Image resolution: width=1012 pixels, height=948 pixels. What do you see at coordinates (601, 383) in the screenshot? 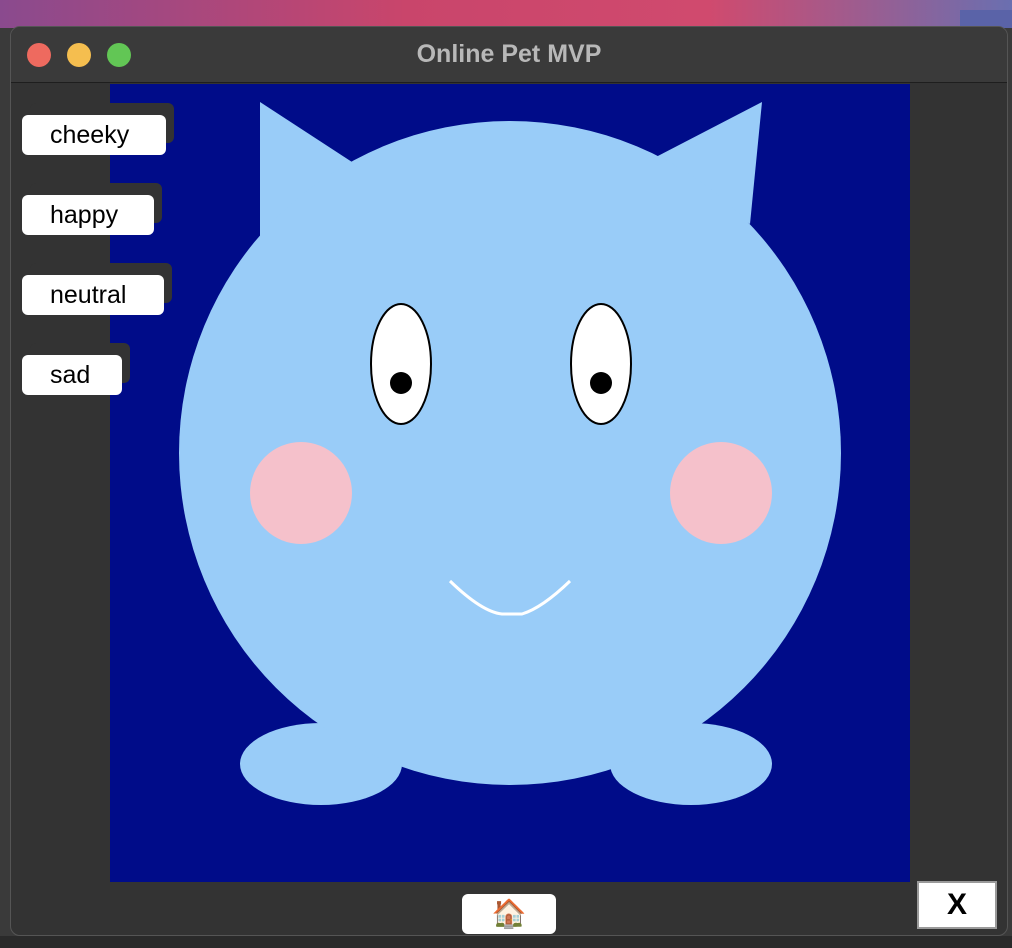
I see `pet-right-pupil` at bounding box center [601, 383].